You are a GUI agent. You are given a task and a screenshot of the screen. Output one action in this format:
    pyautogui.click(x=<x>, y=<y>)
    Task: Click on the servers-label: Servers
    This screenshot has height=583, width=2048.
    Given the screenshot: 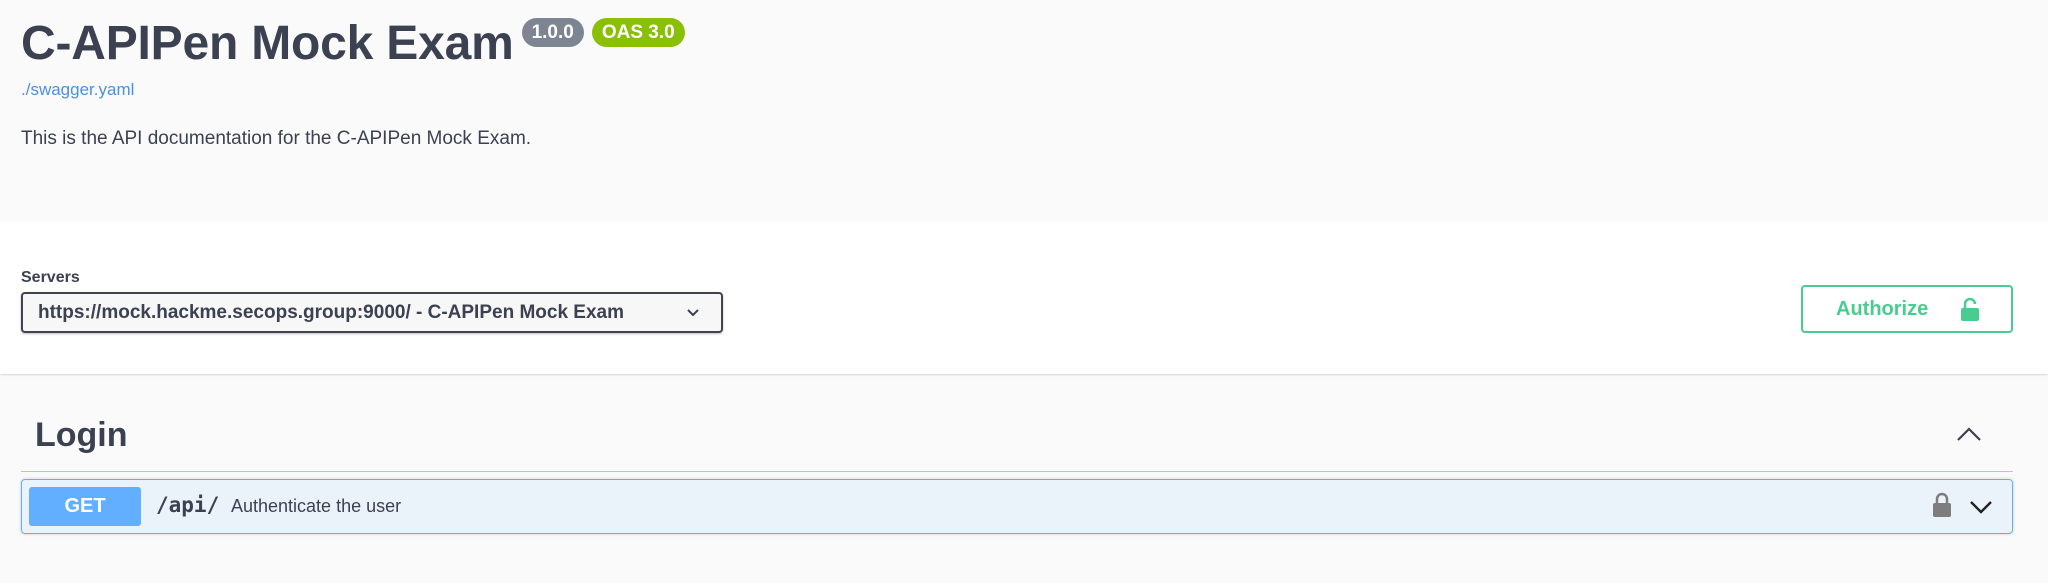 What is the action you would take?
    pyautogui.click(x=50, y=277)
    